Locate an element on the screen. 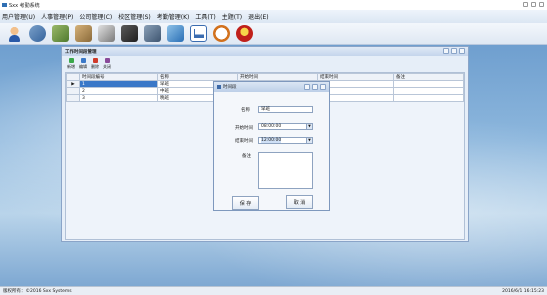 This screenshot has height=295, width=547. close-button-label: 关闭 is located at coordinates (107, 66).